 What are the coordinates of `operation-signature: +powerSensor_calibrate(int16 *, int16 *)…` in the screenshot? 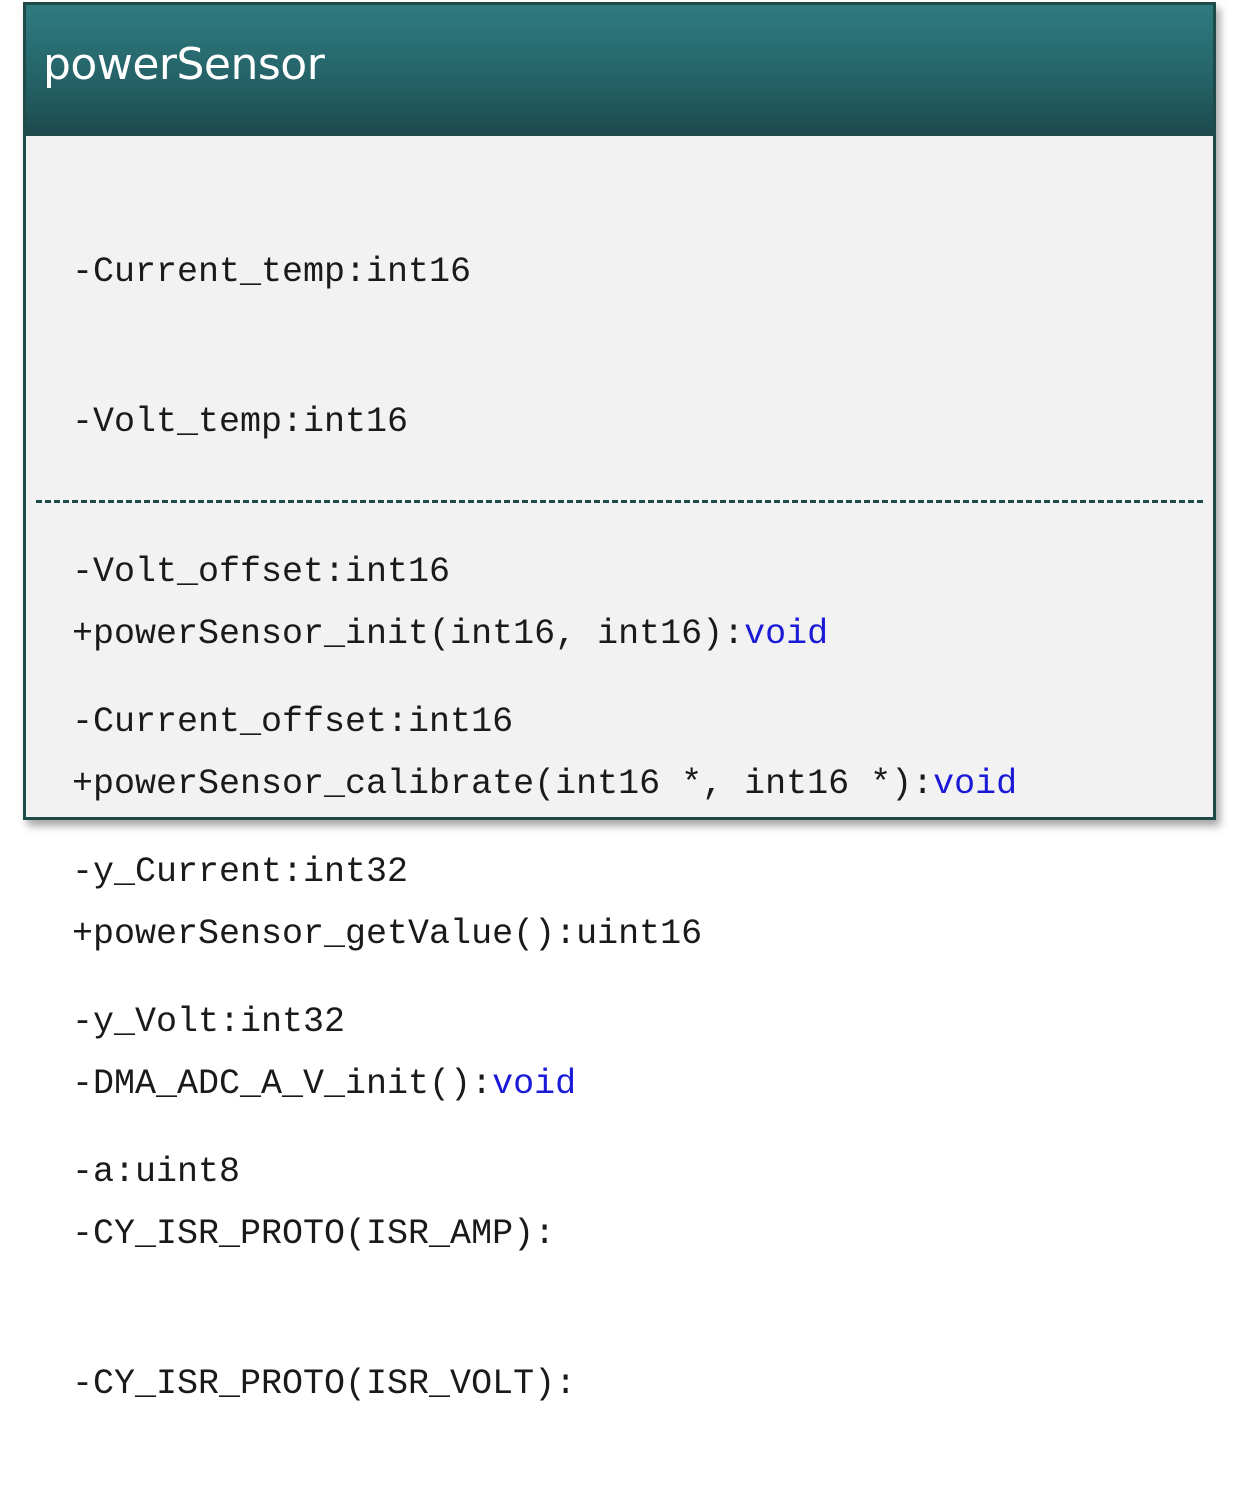 It's located at (503, 784).